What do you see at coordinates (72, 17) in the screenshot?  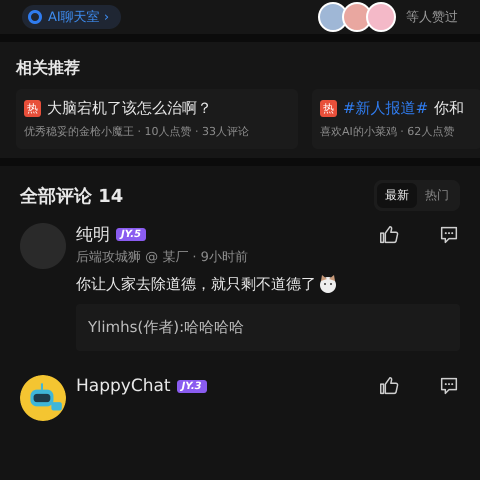 I see `topic-button: AI聊天室 ›` at bounding box center [72, 17].